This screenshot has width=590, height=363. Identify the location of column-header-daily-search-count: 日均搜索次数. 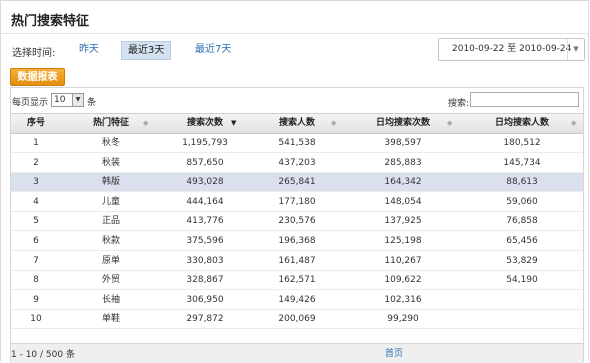
(403, 123).